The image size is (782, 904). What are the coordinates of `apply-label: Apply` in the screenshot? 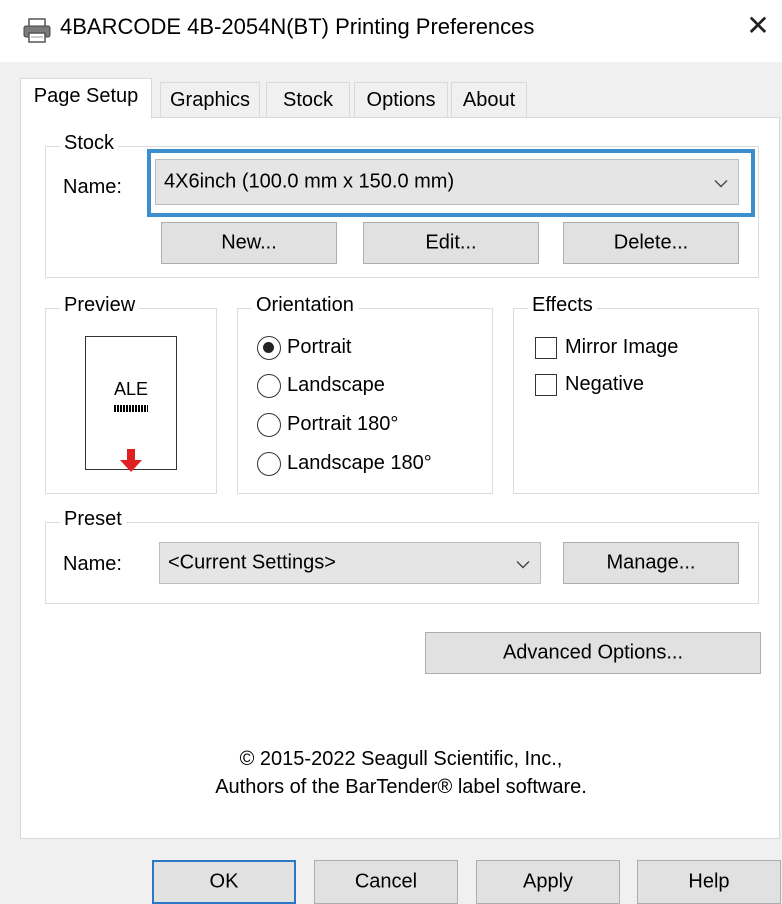 It's located at (548, 881).